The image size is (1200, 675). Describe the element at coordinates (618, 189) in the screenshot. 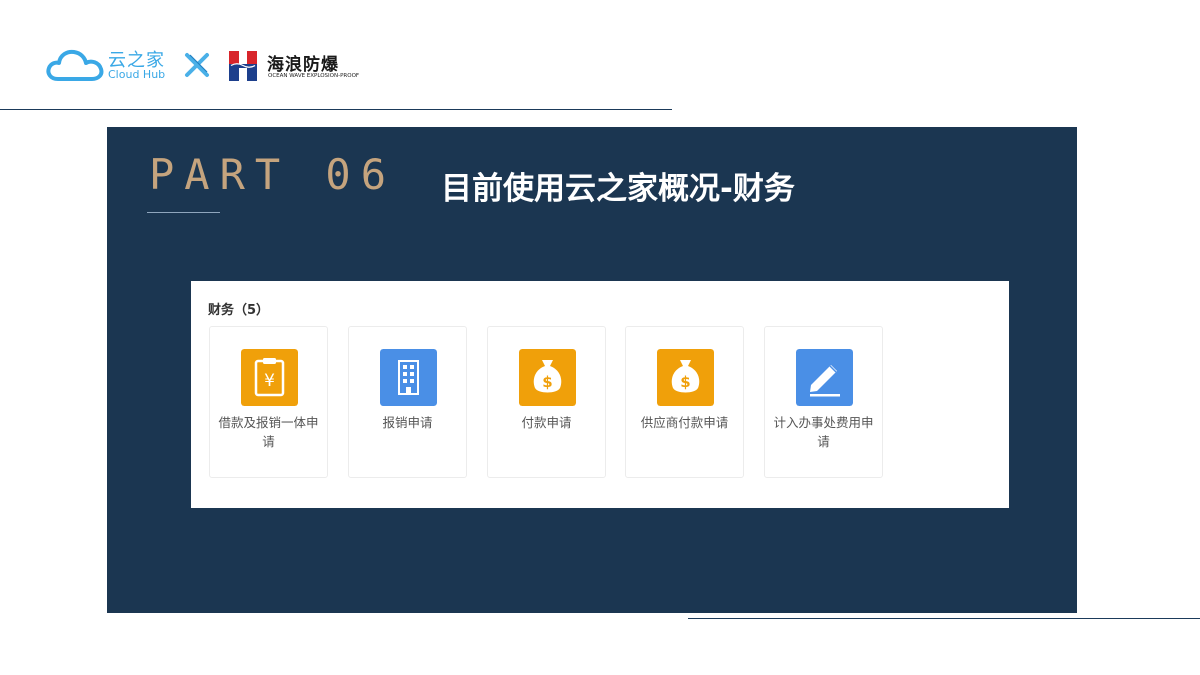

I see `slide-title: 目前使用云之家概况-财务` at that location.